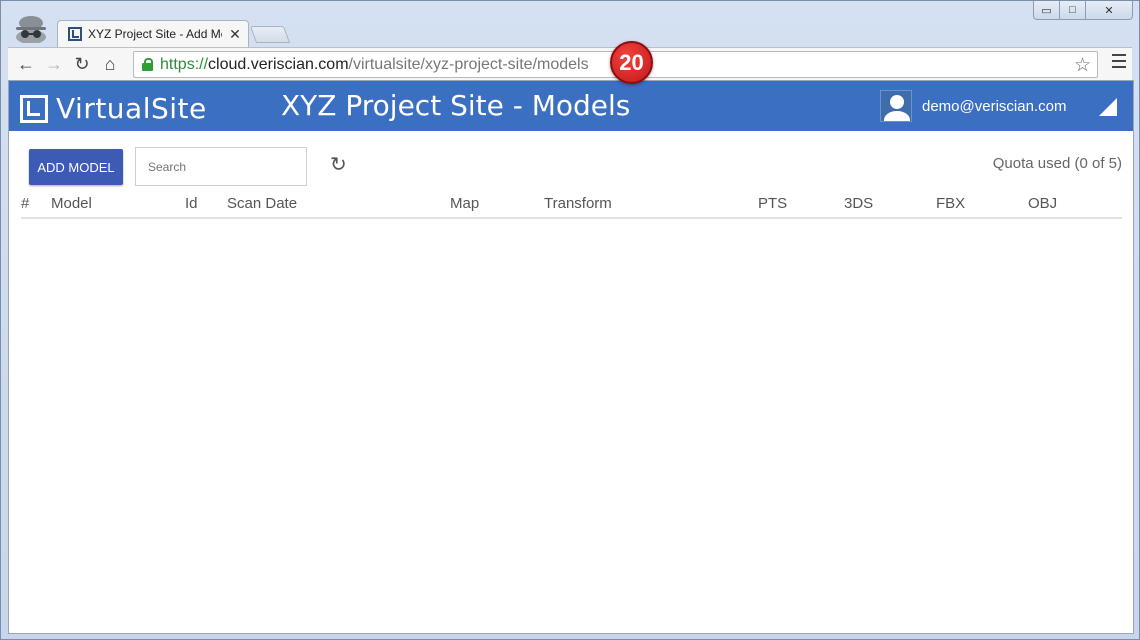 Image resolution: width=1140 pixels, height=640 pixels. I want to click on maximize-button: □, so click(1073, 10).